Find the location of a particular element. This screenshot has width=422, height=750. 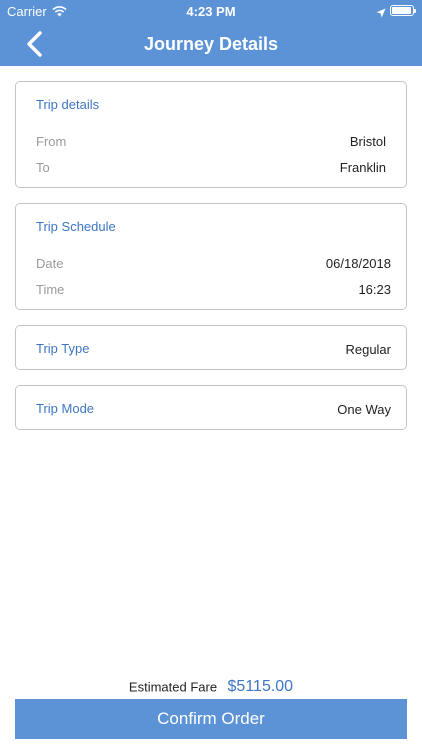

from-value: Bristol is located at coordinates (367, 141).